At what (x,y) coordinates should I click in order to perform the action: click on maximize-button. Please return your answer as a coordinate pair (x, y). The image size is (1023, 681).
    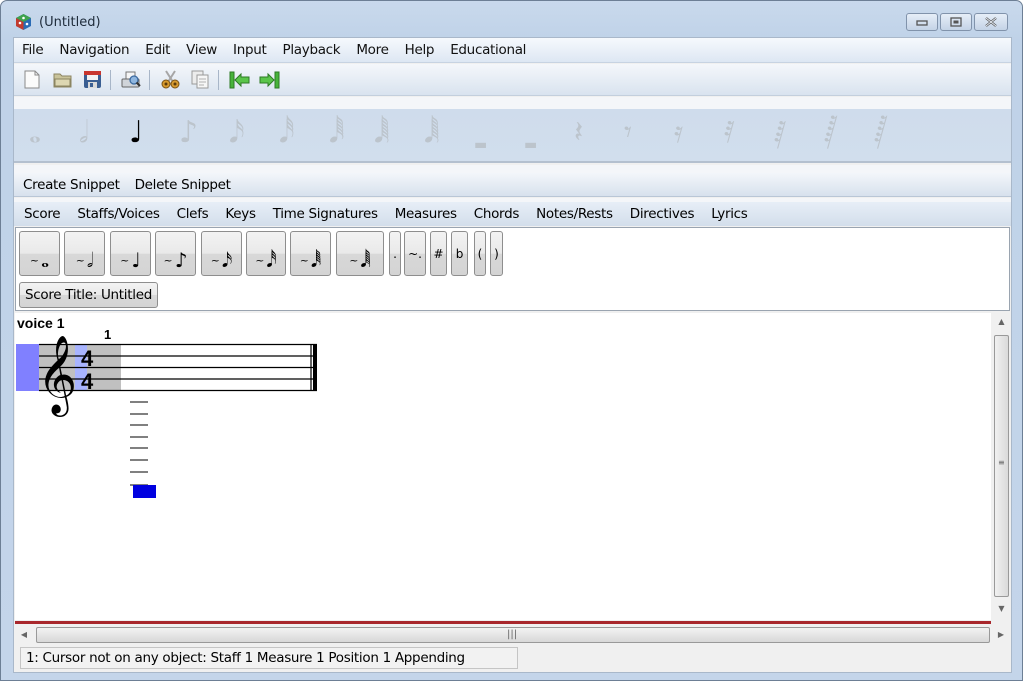
    Looking at the image, I should click on (956, 22).